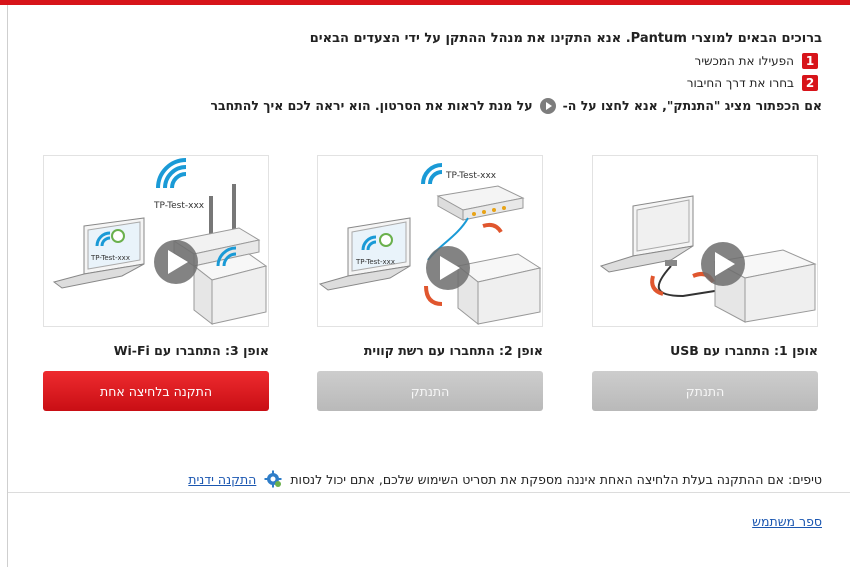 The width and height of the screenshot is (850, 567). I want to click on option-wired-video: TP-Test-xxx TP-Test-xxx, so click(430, 241).